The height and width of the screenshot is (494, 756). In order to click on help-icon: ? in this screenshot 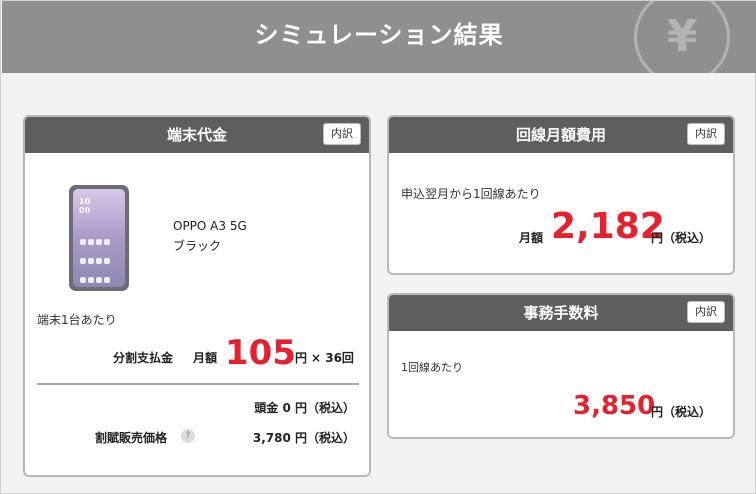, I will do `click(188, 436)`.